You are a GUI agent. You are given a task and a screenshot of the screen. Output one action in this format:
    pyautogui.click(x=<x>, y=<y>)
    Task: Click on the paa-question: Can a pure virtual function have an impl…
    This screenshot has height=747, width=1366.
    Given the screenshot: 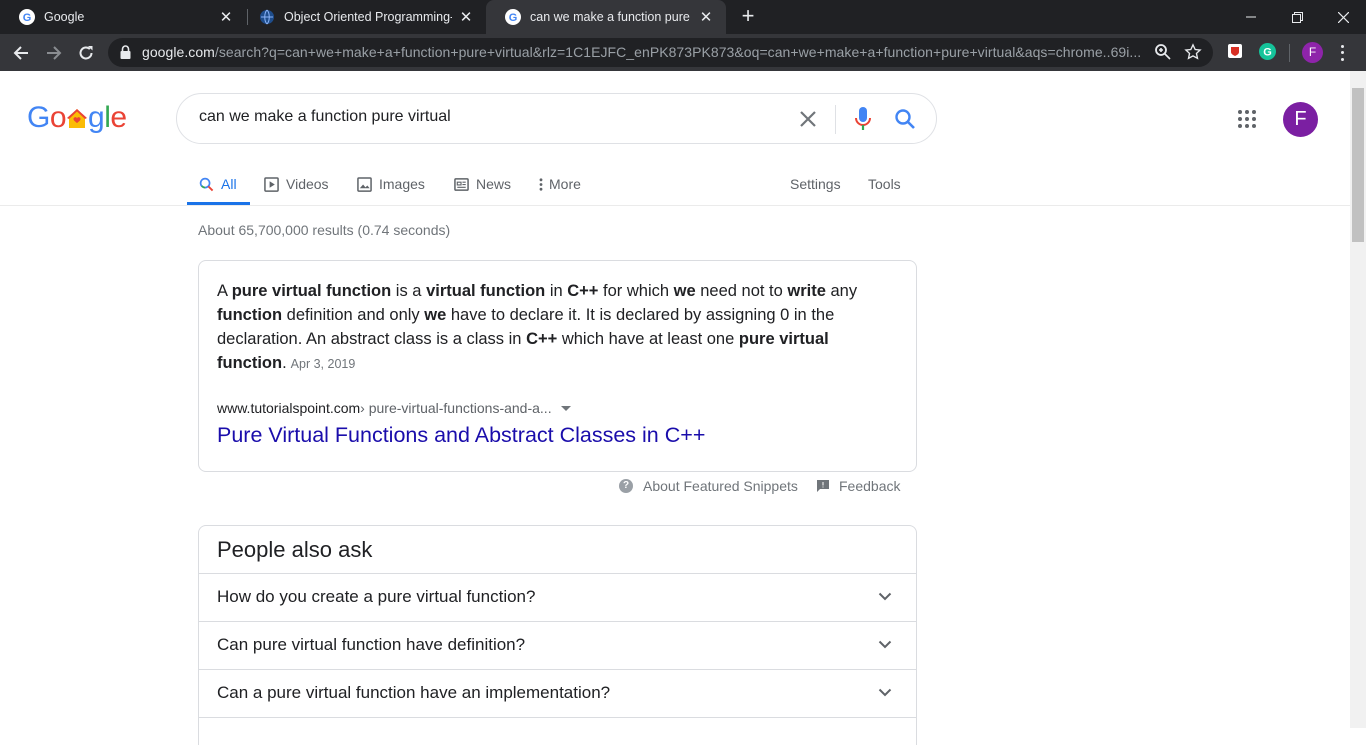 What is the action you would take?
    pyautogui.click(x=557, y=693)
    